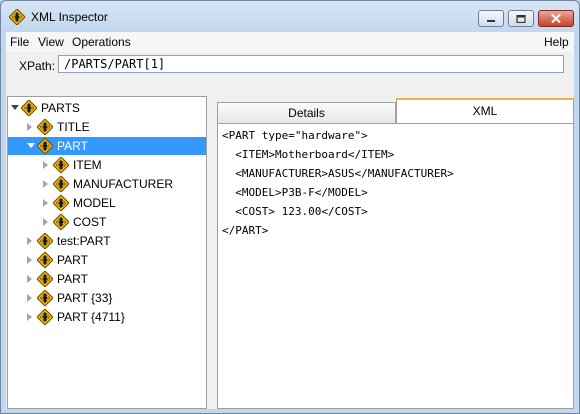 The height and width of the screenshot is (414, 580). Describe the element at coordinates (311, 64) in the screenshot. I see `xpath-input` at that location.